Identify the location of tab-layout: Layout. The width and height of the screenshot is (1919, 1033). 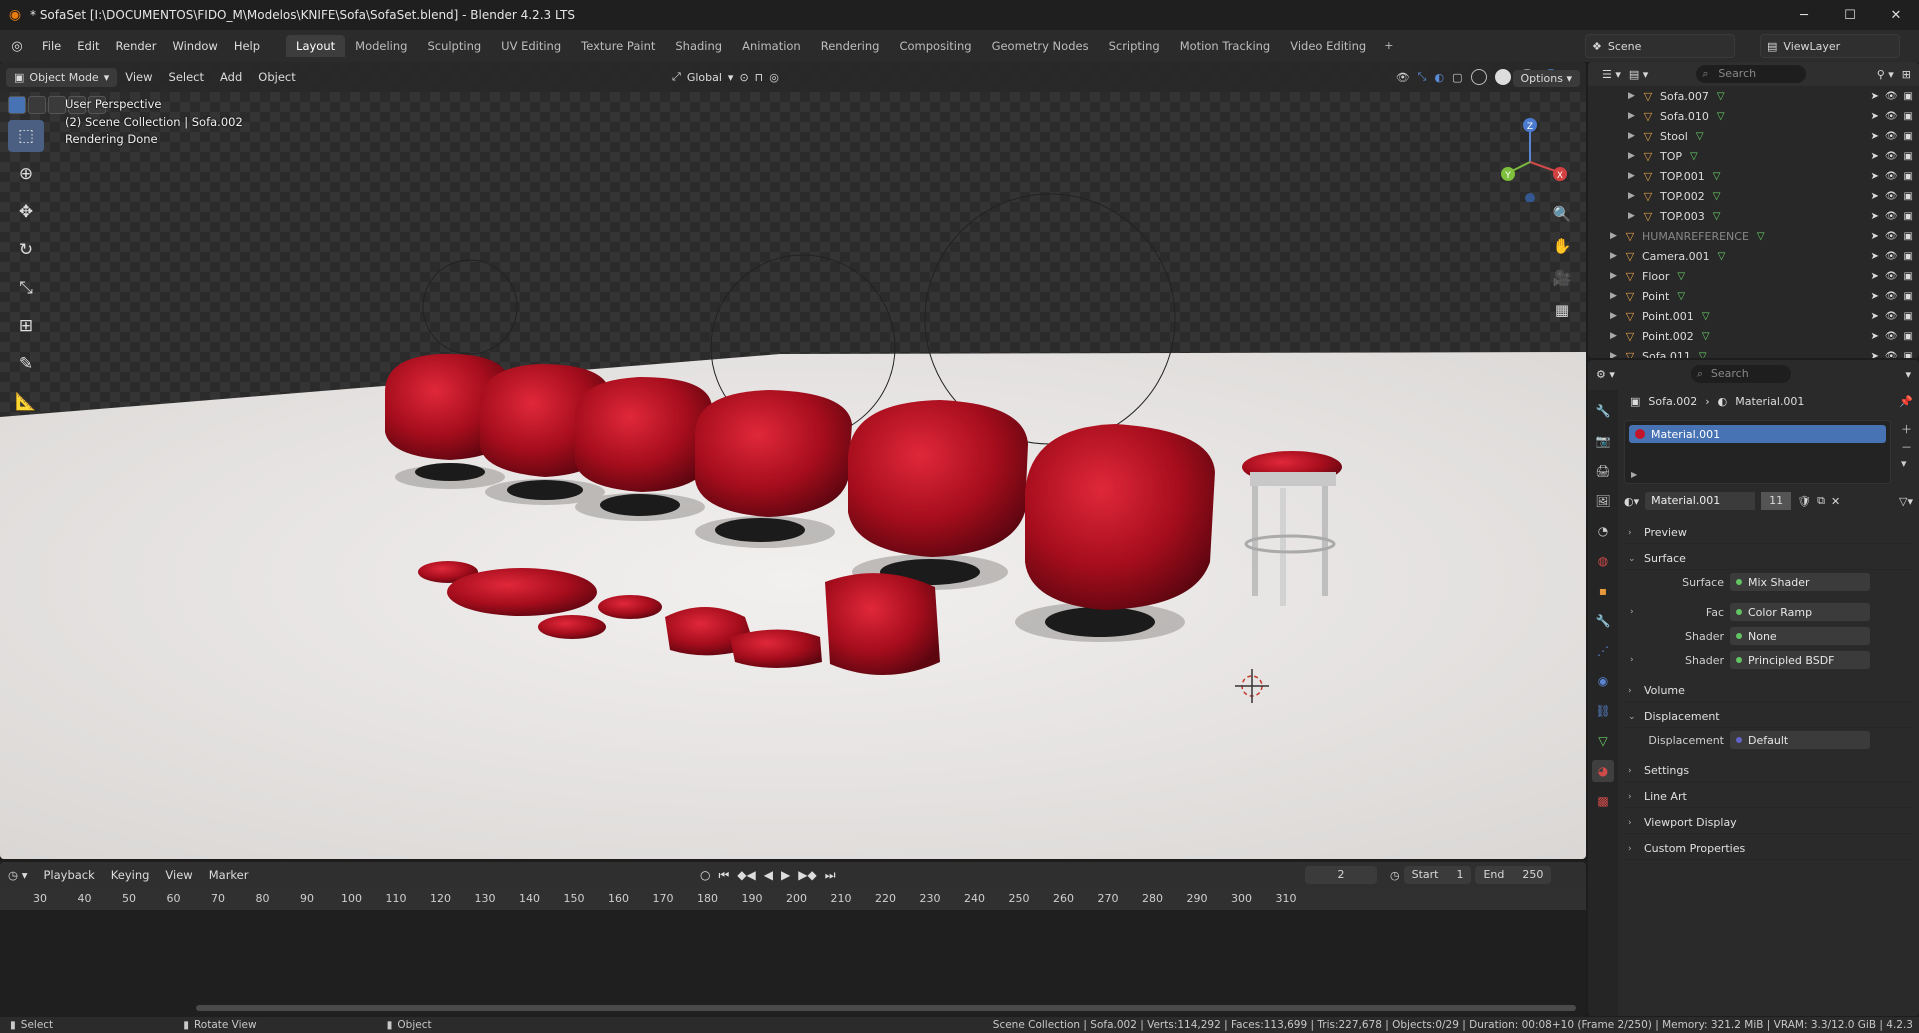
(316, 46).